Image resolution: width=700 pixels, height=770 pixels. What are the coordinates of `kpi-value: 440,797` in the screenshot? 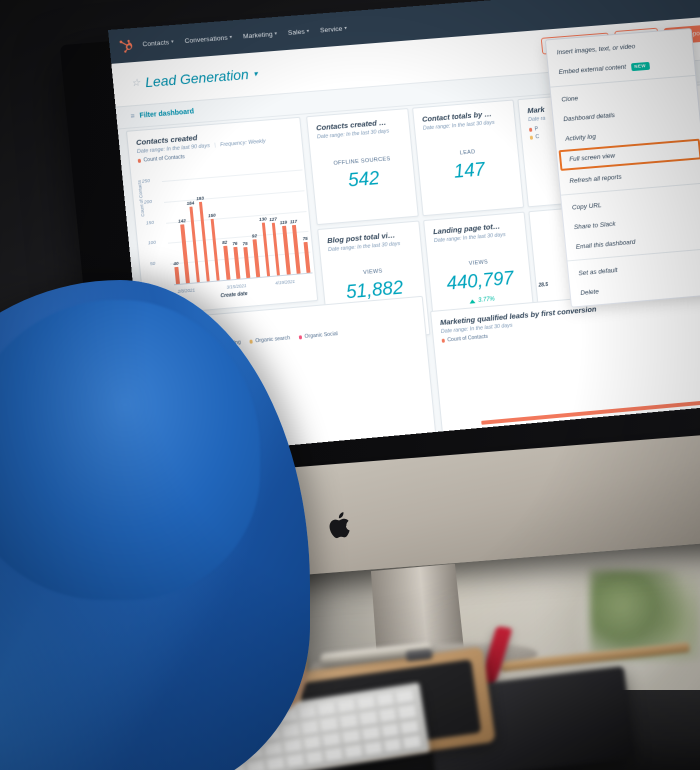 It's located at (480, 281).